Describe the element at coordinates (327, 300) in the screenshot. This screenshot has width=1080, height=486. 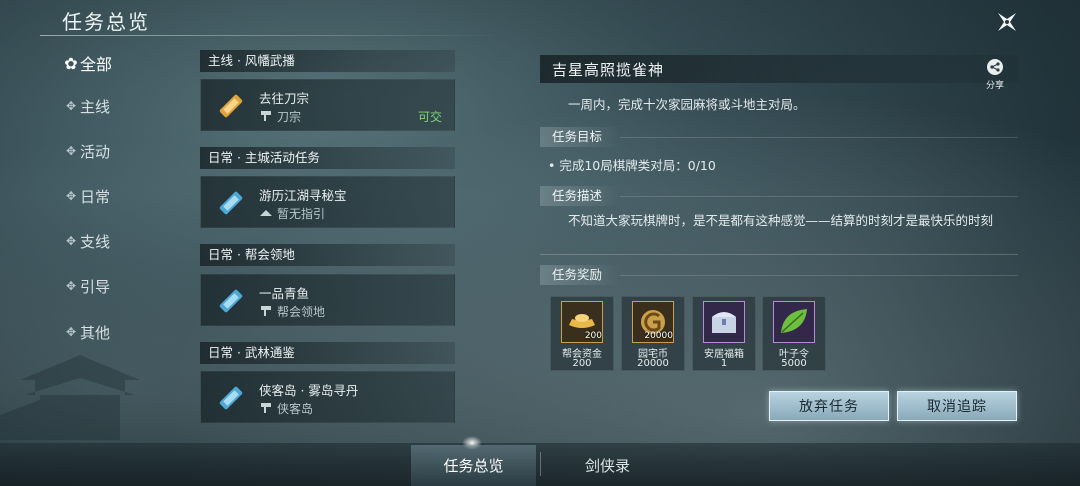
I see `quest-card: 一品青鱼 帮会领地` at that location.